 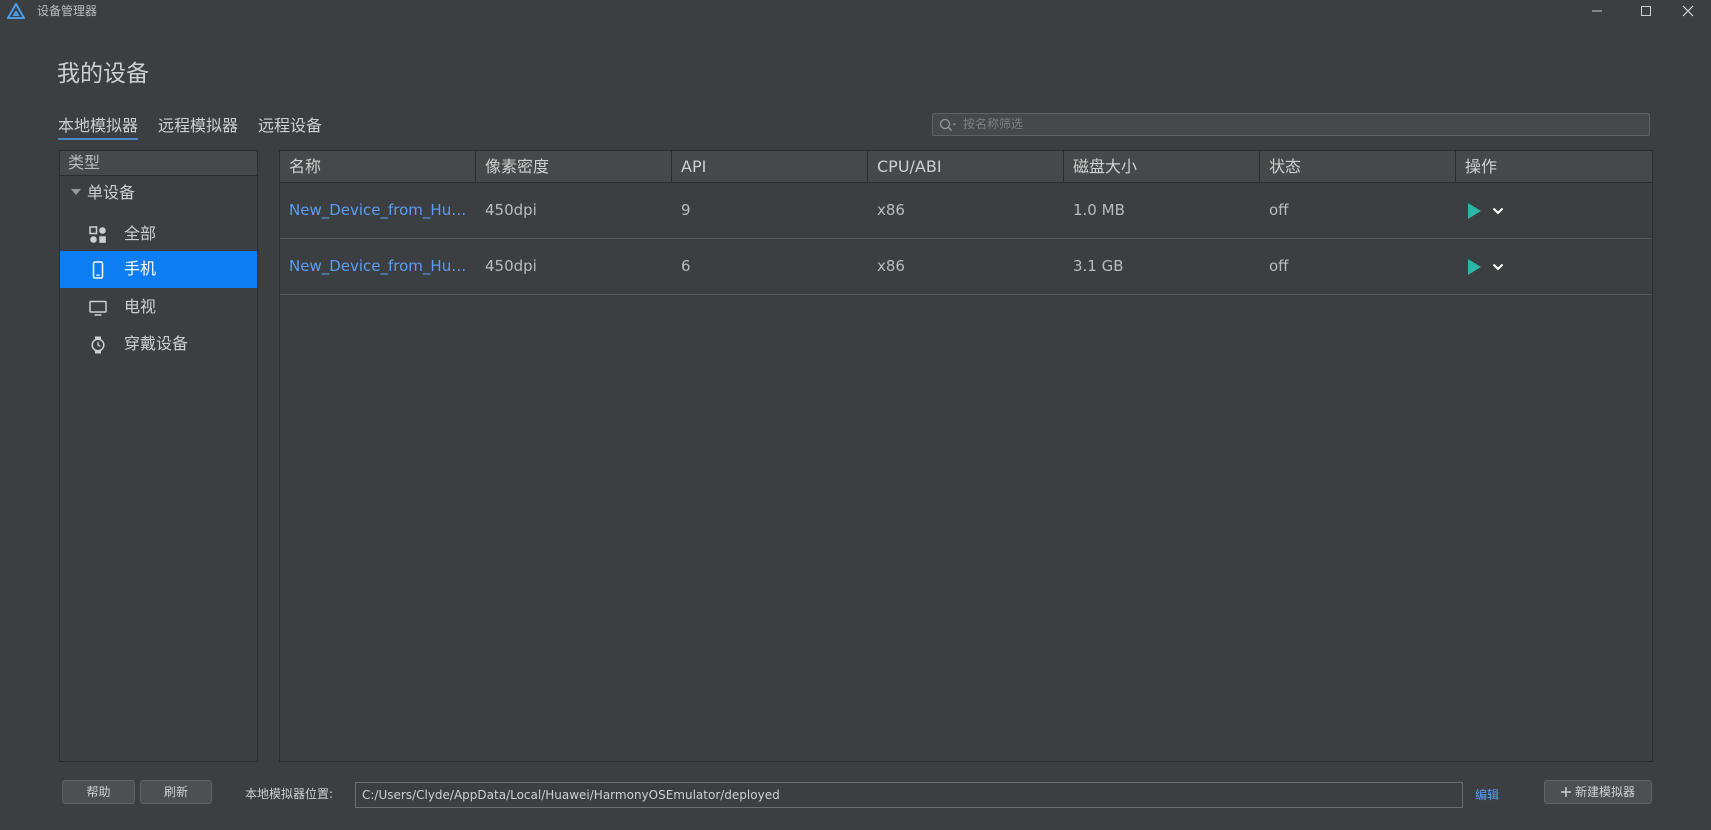 What do you see at coordinates (103, 74) in the screenshot?
I see `page-title: 我的设备` at bounding box center [103, 74].